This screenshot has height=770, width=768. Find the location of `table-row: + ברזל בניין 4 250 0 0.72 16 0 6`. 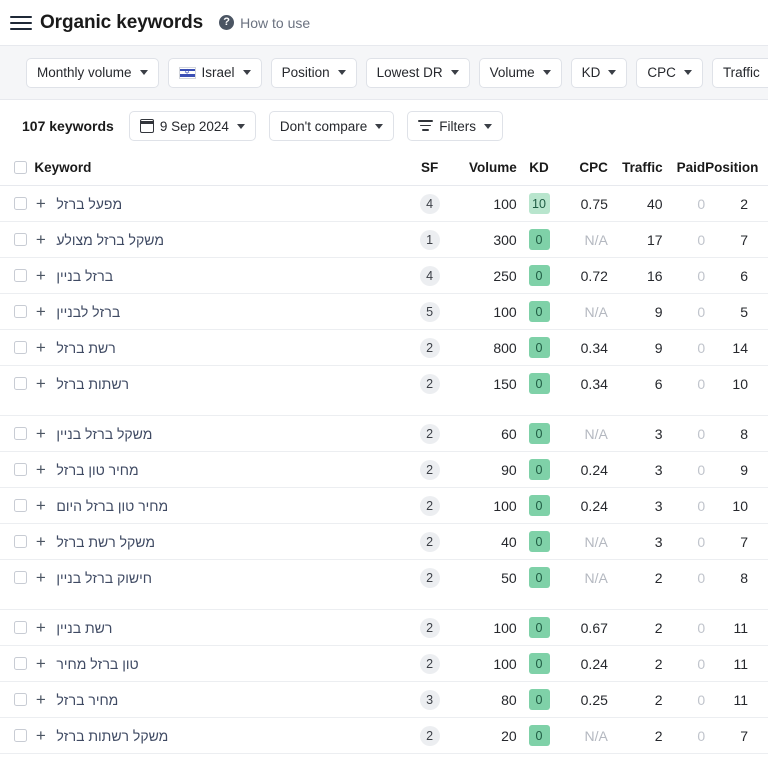

table-row: + ברזל בניין 4 250 0 0.72 16 0 6 is located at coordinates (384, 275).